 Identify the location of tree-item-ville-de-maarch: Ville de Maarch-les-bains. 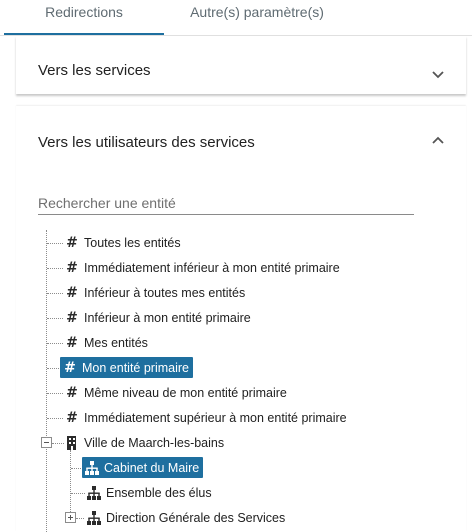
(144, 443).